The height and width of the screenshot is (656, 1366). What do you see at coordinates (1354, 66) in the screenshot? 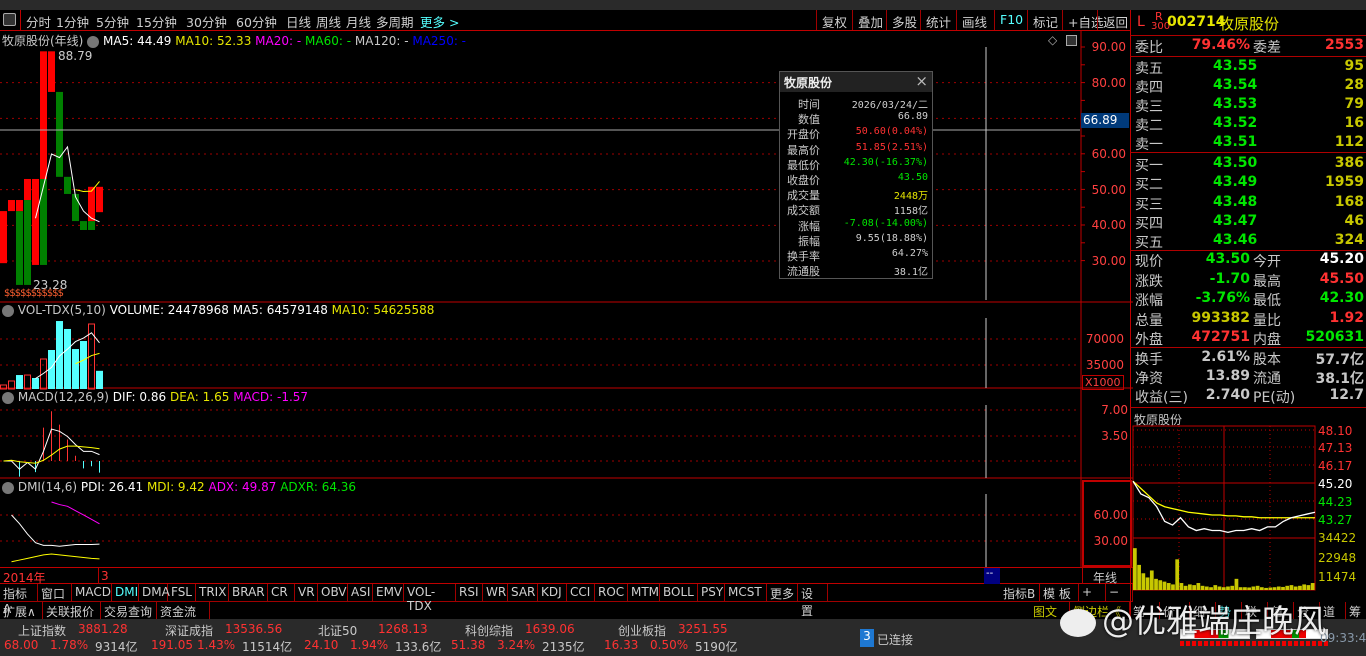
I see `level-volume: 95` at bounding box center [1354, 66].